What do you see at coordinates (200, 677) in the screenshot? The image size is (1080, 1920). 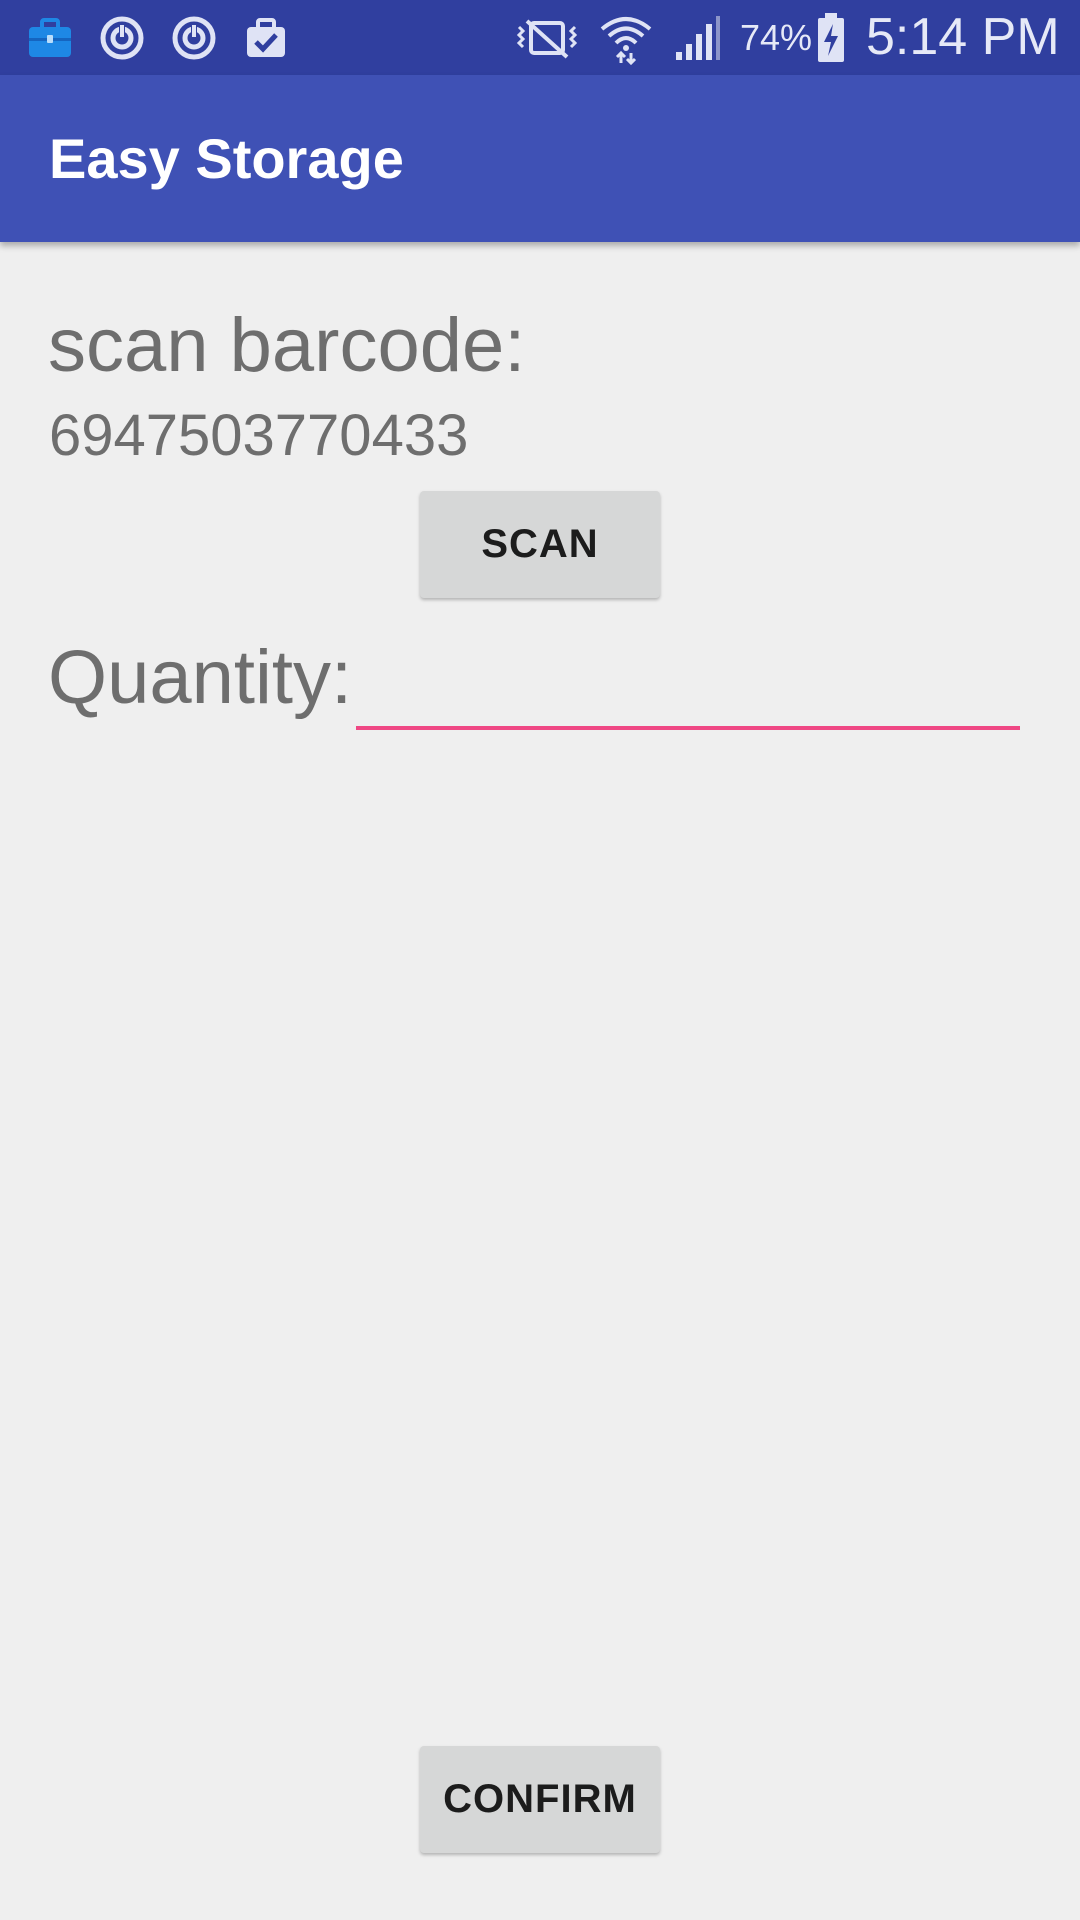 I see `quantity-label: Quantity:` at bounding box center [200, 677].